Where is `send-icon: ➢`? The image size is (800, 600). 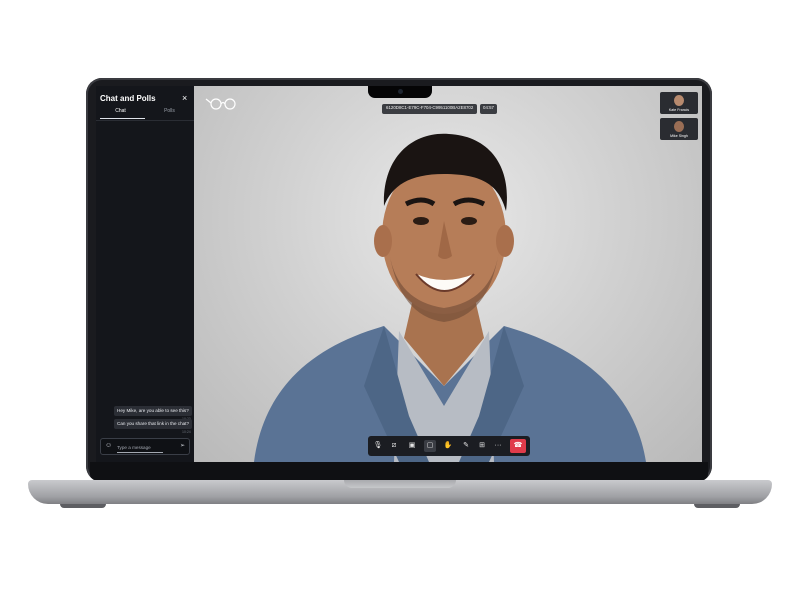
send-icon: ➢ is located at coordinates (182, 445).